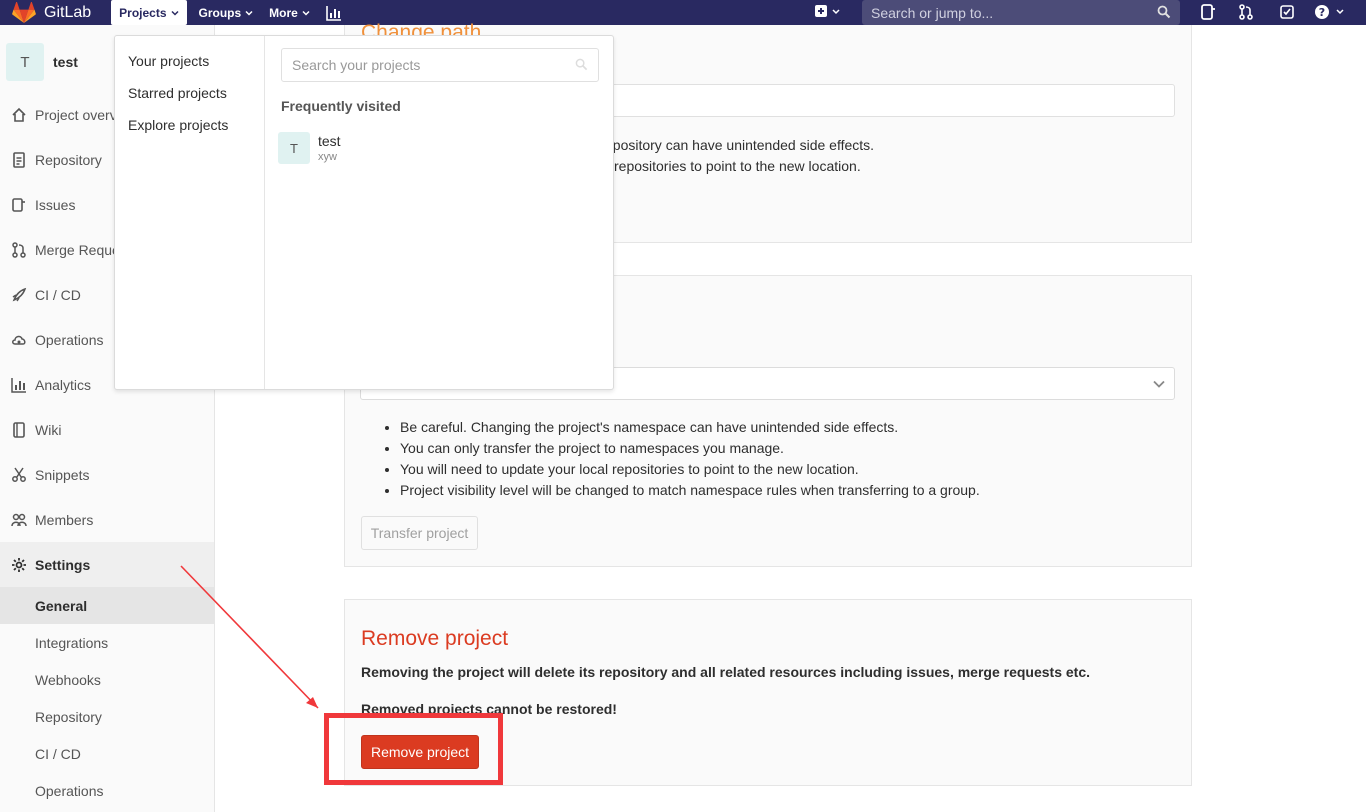 This screenshot has height=812, width=1366. I want to click on frequent-project-item: T test xyw, so click(309, 148).